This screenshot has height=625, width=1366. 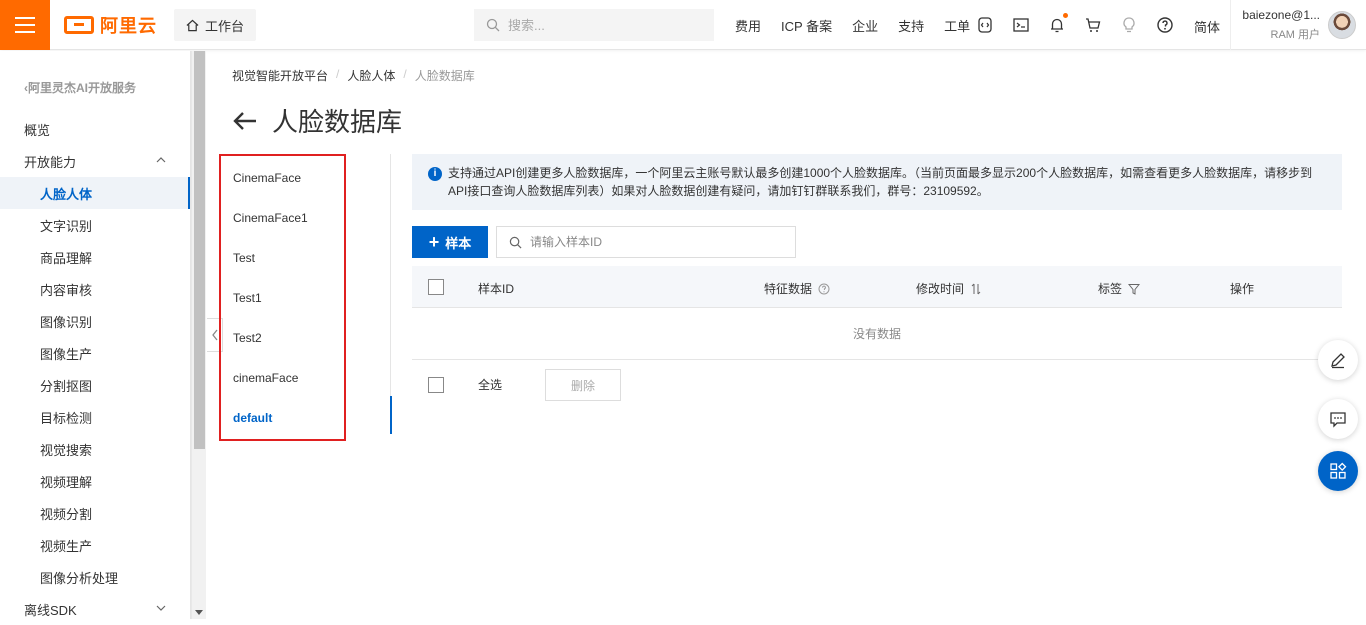 What do you see at coordinates (95, 129) in the screenshot?
I see `sidebar-item-overview: 概览` at bounding box center [95, 129].